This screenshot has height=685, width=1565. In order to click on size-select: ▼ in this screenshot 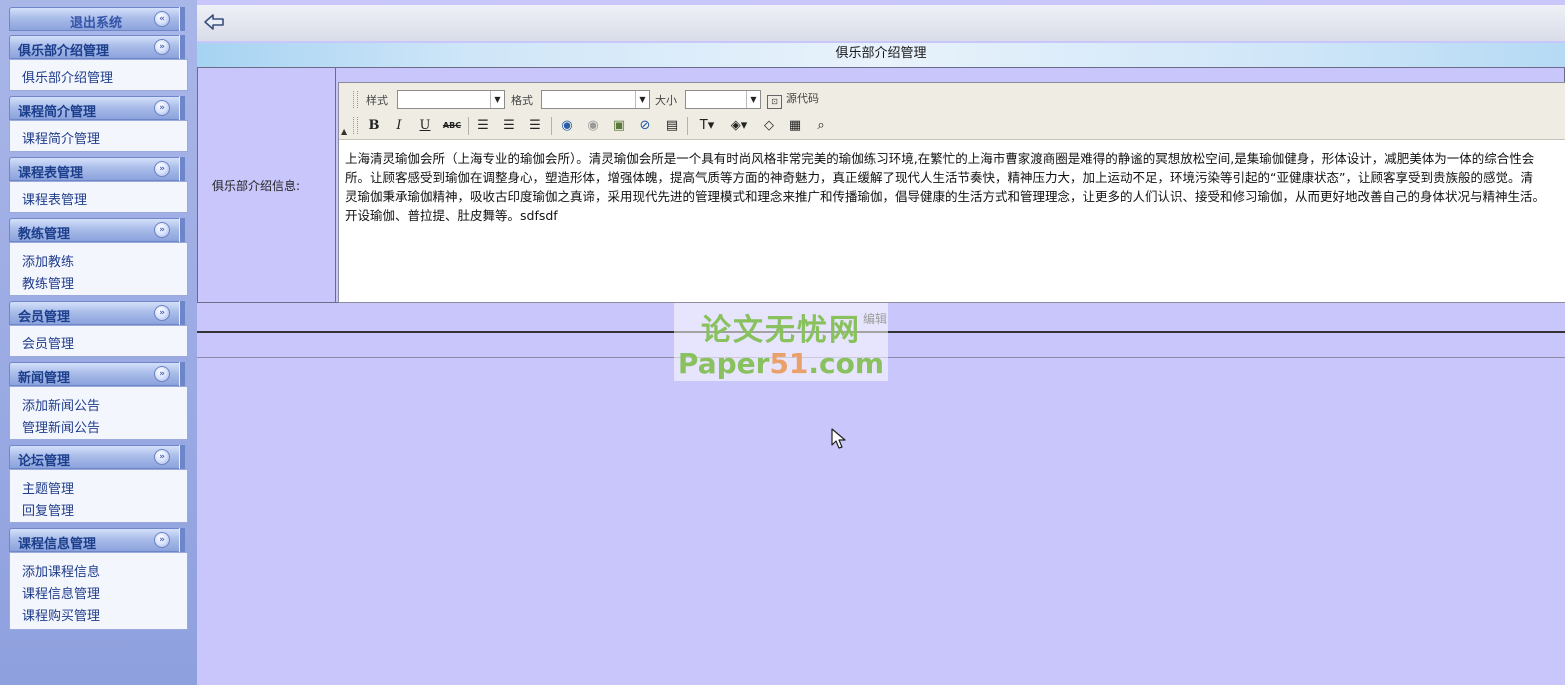, I will do `click(723, 99)`.